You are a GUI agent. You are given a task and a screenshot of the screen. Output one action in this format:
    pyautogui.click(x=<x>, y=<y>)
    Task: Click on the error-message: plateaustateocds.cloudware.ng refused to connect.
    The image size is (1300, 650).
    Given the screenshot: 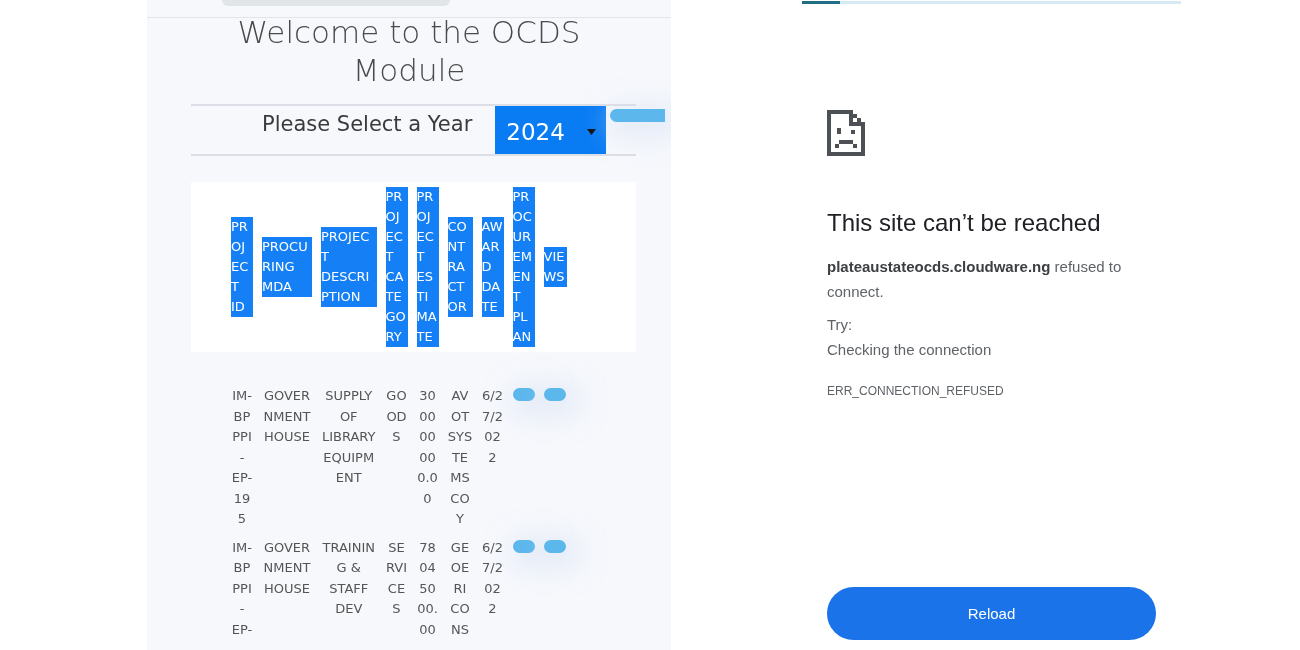 What is the action you would take?
    pyautogui.click(x=975, y=279)
    